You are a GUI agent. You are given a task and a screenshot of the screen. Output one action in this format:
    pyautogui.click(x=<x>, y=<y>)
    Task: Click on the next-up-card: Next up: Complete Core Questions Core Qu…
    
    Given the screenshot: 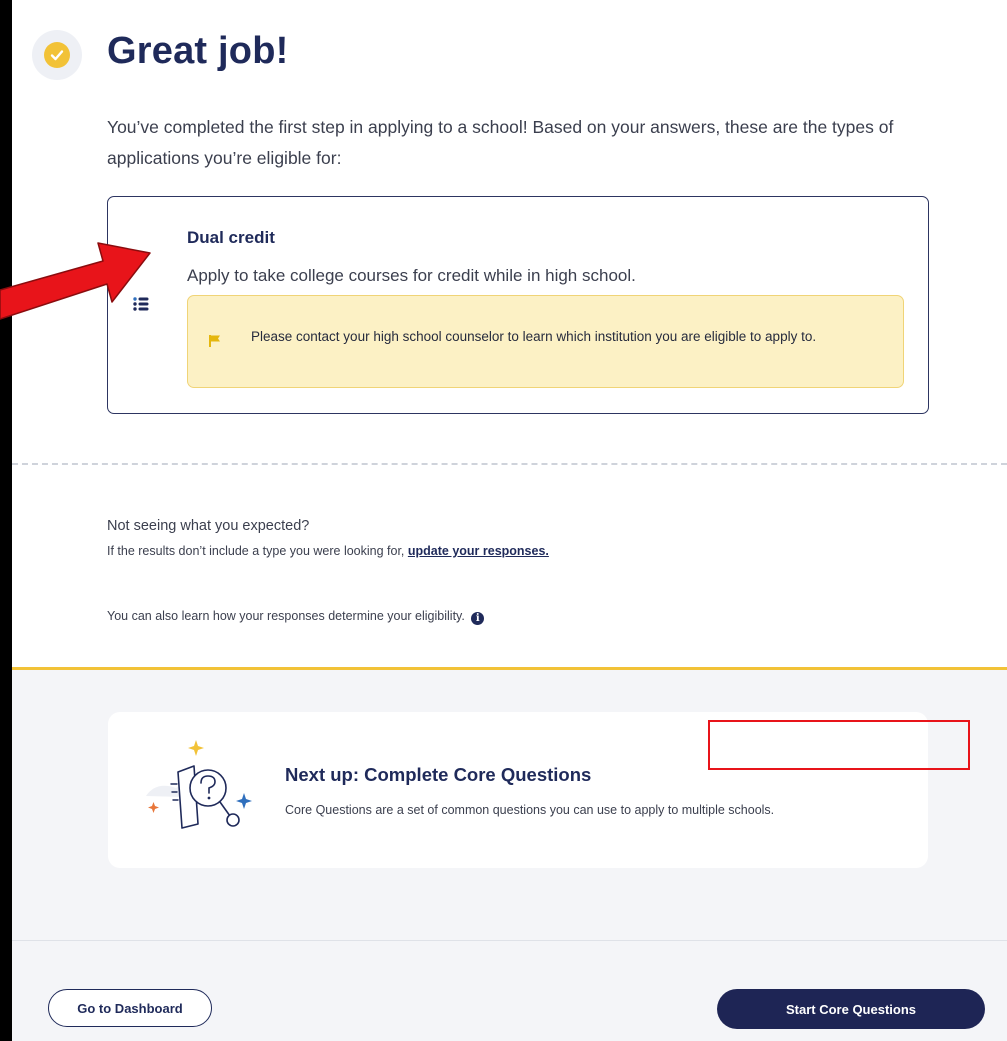 What is the action you would take?
    pyautogui.click(x=518, y=790)
    